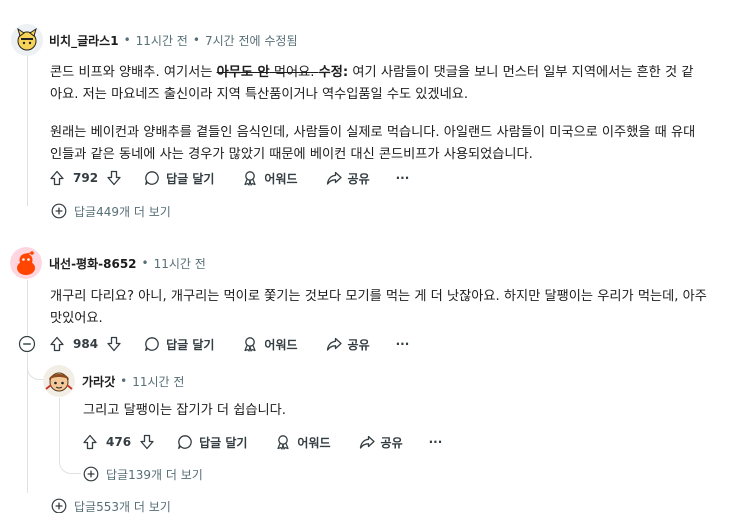  What do you see at coordinates (154, 474) in the screenshot?
I see `more-replies-label: 답글139개 더 보기` at bounding box center [154, 474].